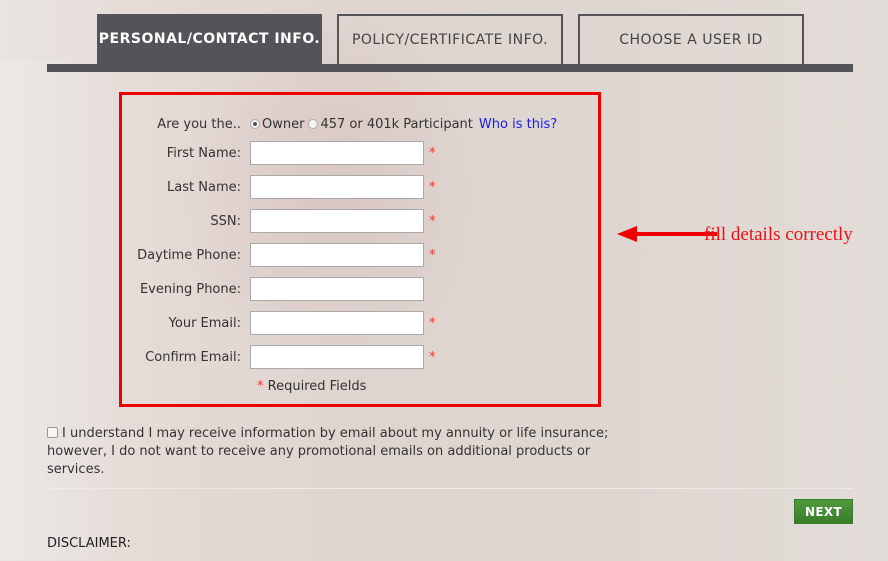 The height and width of the screenshot is (561, 888). What do you see at coordinates (204, 323) in the screenshot?
I see `your-email-label: Your Email:` at bounding box center [204, 323].